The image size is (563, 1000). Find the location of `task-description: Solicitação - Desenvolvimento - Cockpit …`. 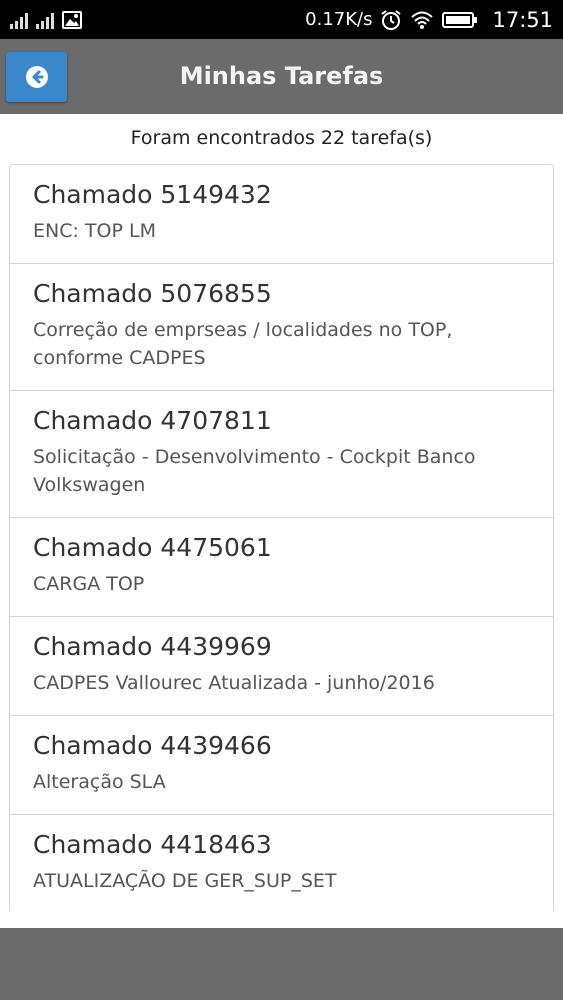

task-description: Solicitação - Desenvolvimento - Cockpit … is located at coordinates (254, 471).